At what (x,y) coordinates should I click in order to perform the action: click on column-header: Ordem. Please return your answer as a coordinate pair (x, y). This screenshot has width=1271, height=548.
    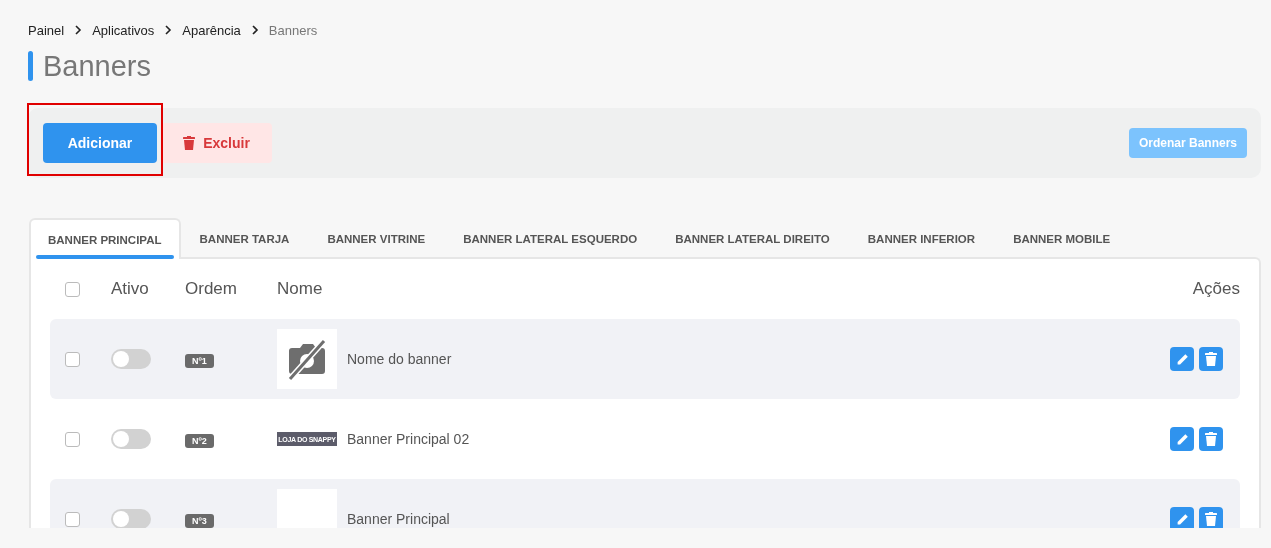
    Looking at the image, I should click on (211, 288).